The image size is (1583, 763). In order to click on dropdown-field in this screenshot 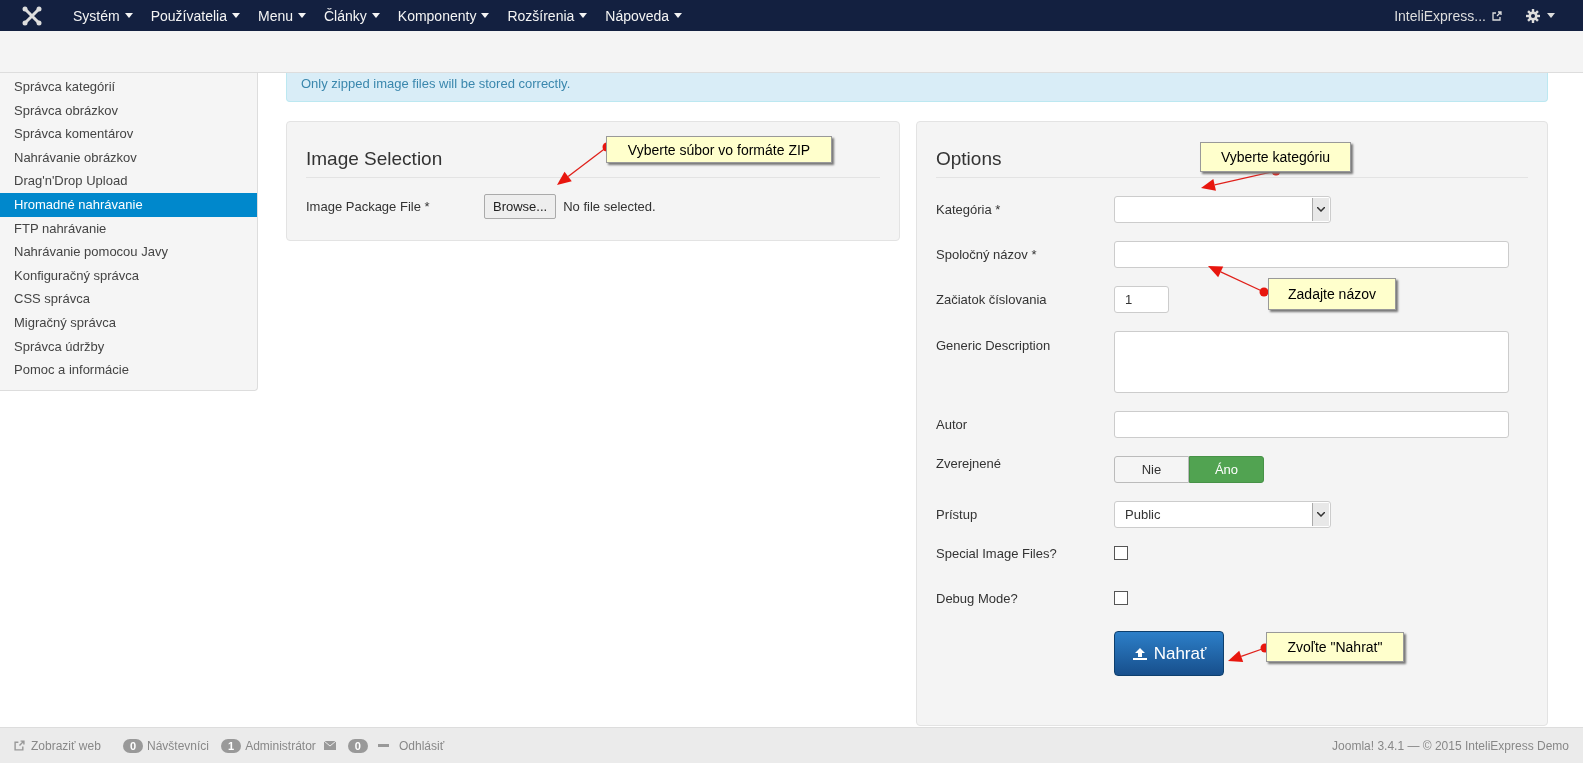, I will do `click(1222, 209)`.